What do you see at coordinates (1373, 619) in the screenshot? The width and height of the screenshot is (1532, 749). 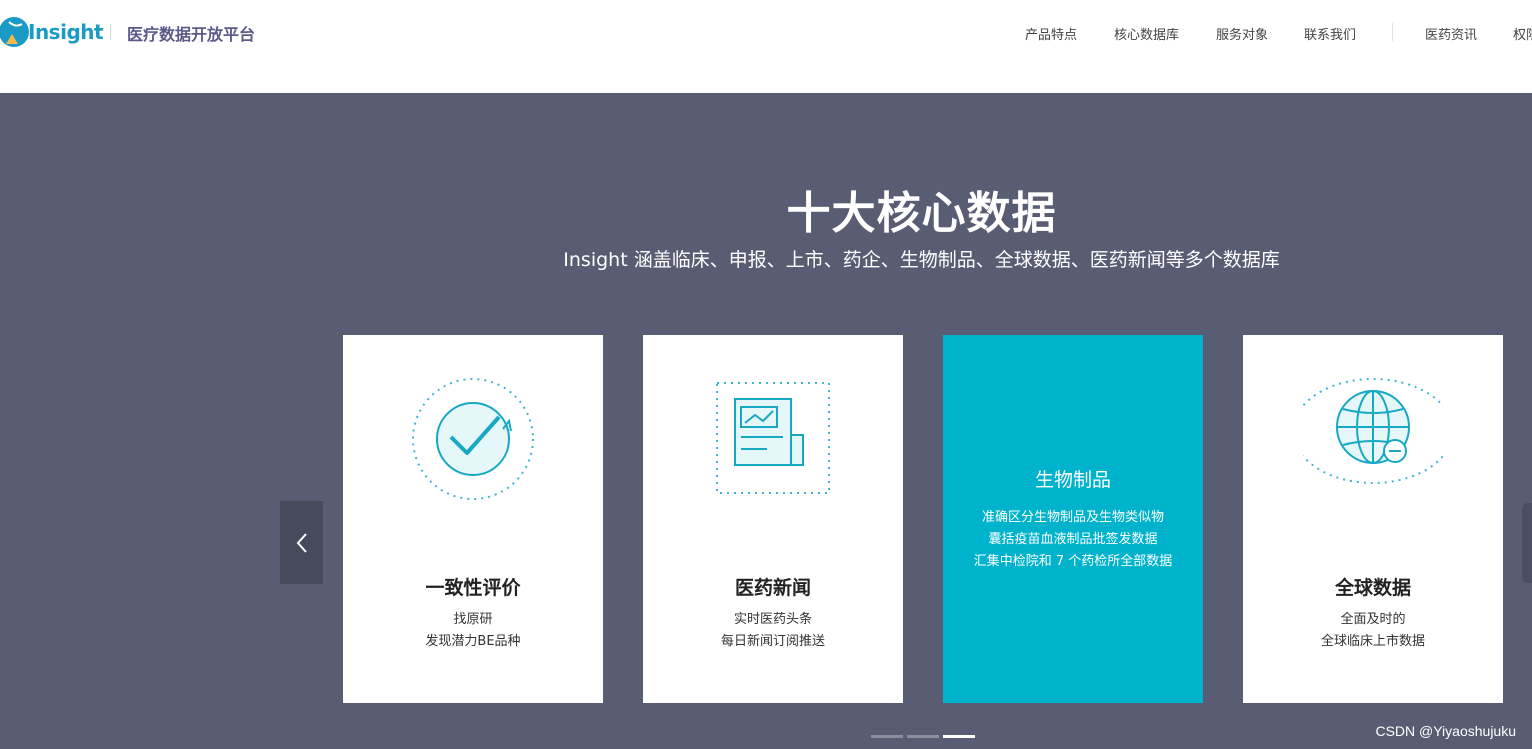 I see `card-desc-line: 全面及时的` at bounding box center [1373, 619].